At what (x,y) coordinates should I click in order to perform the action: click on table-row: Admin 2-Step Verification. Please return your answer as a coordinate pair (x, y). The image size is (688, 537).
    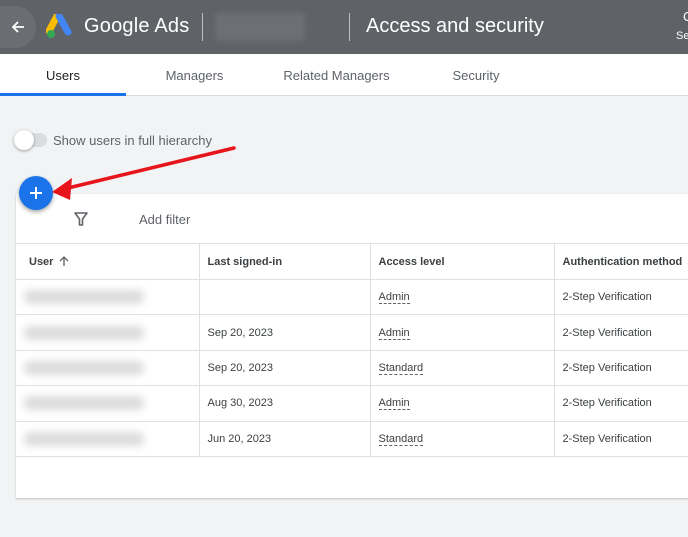
    Looking at the image, I should click on (352, 297).